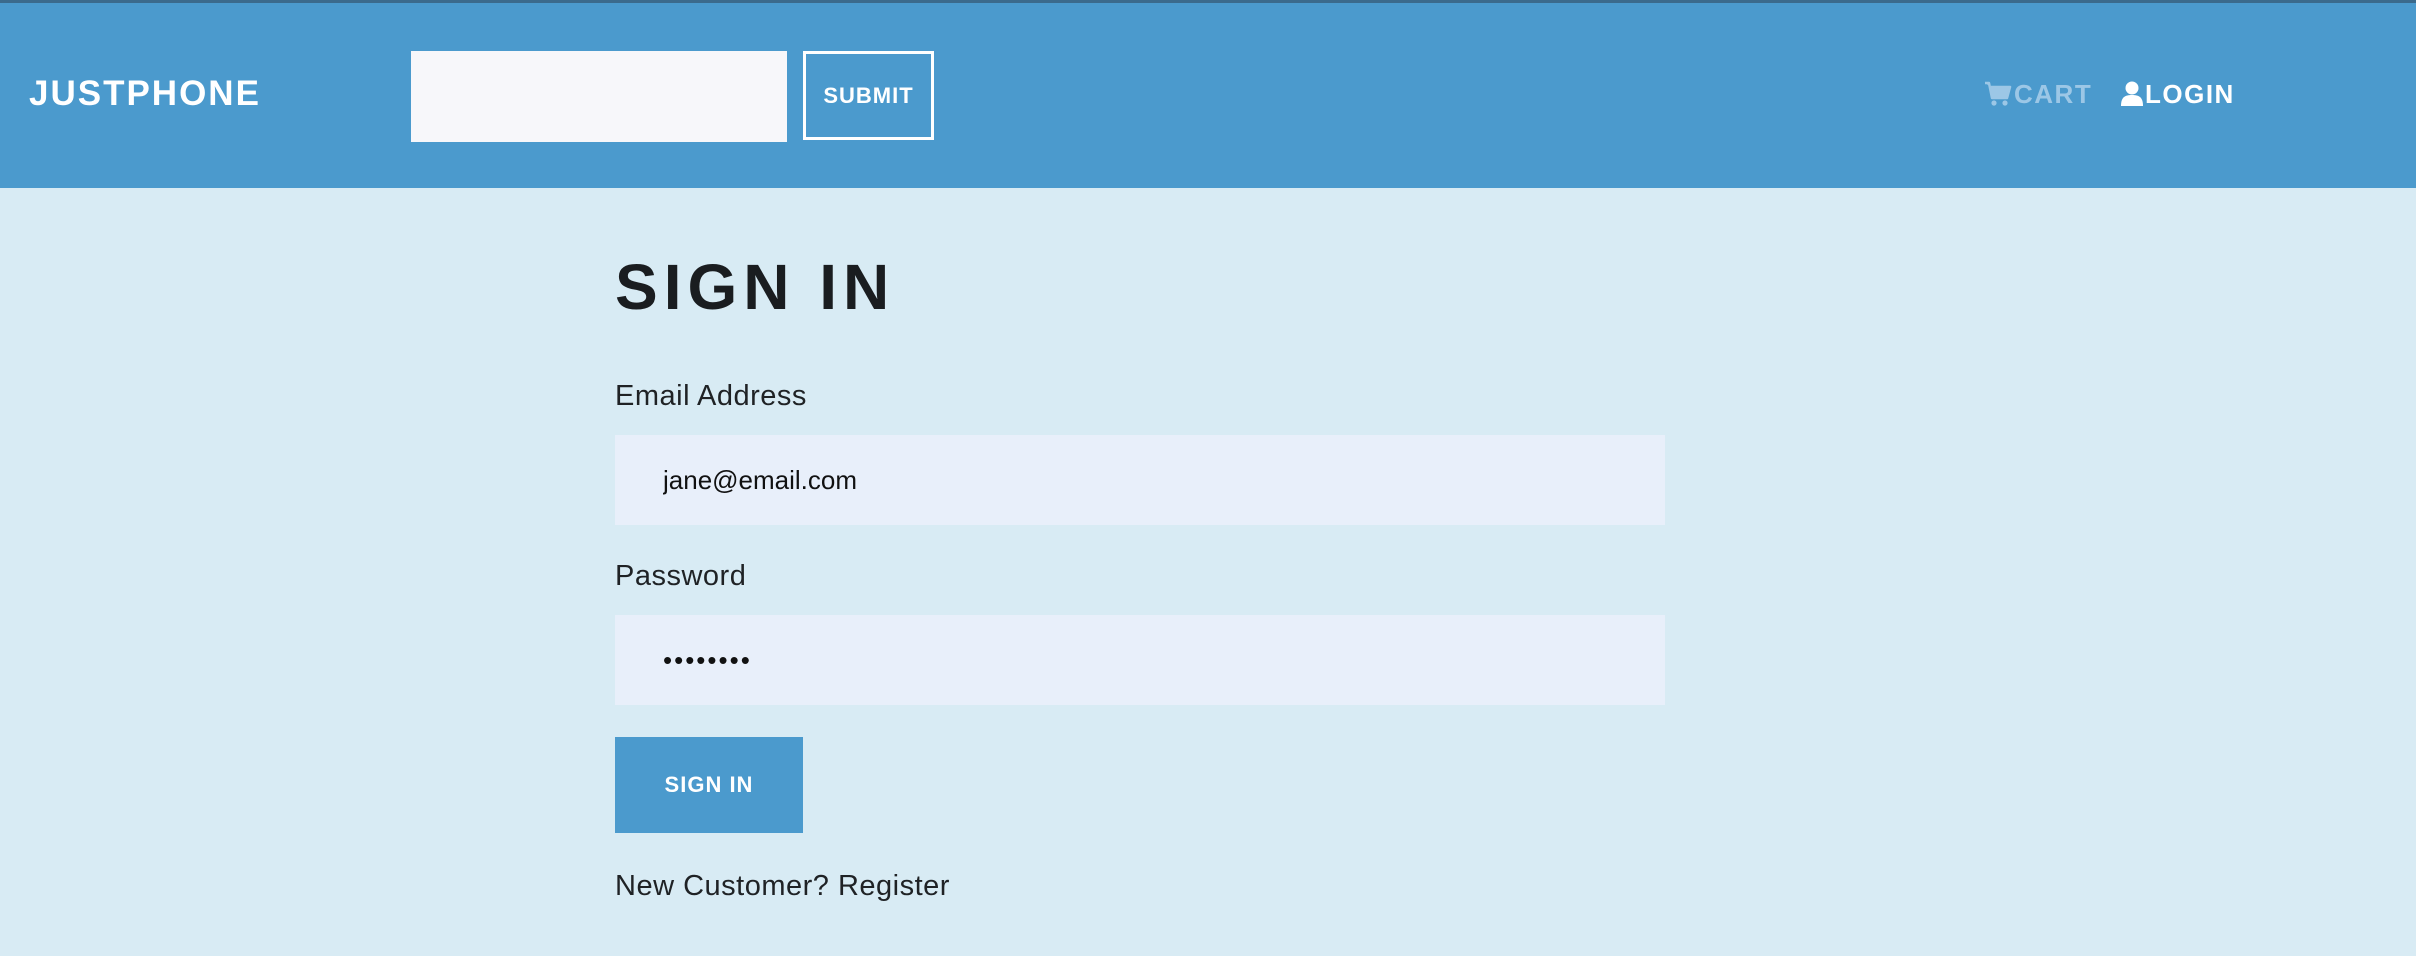 This screenshot has height=956, width=2416. Describe the element at coordinates (2190, 94) in the screenshot. I see `nav-login-label: LOGIN` at that location.